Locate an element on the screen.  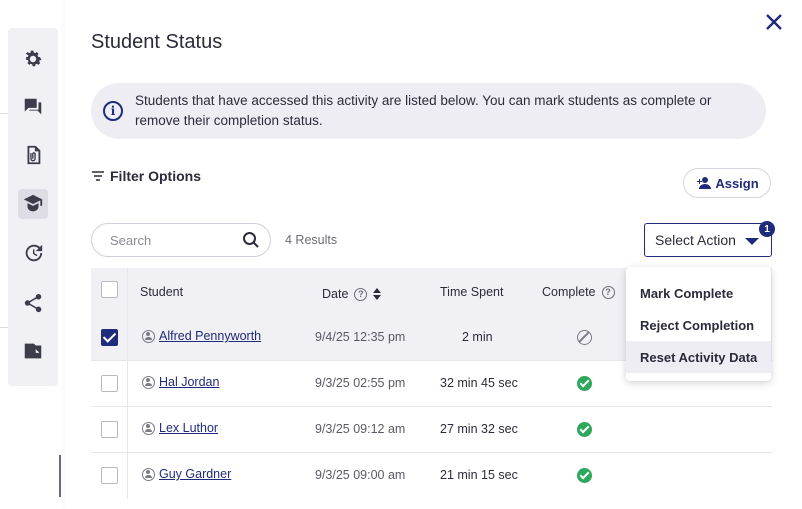
header-date-label: Date is located at coordinates (335, 294).